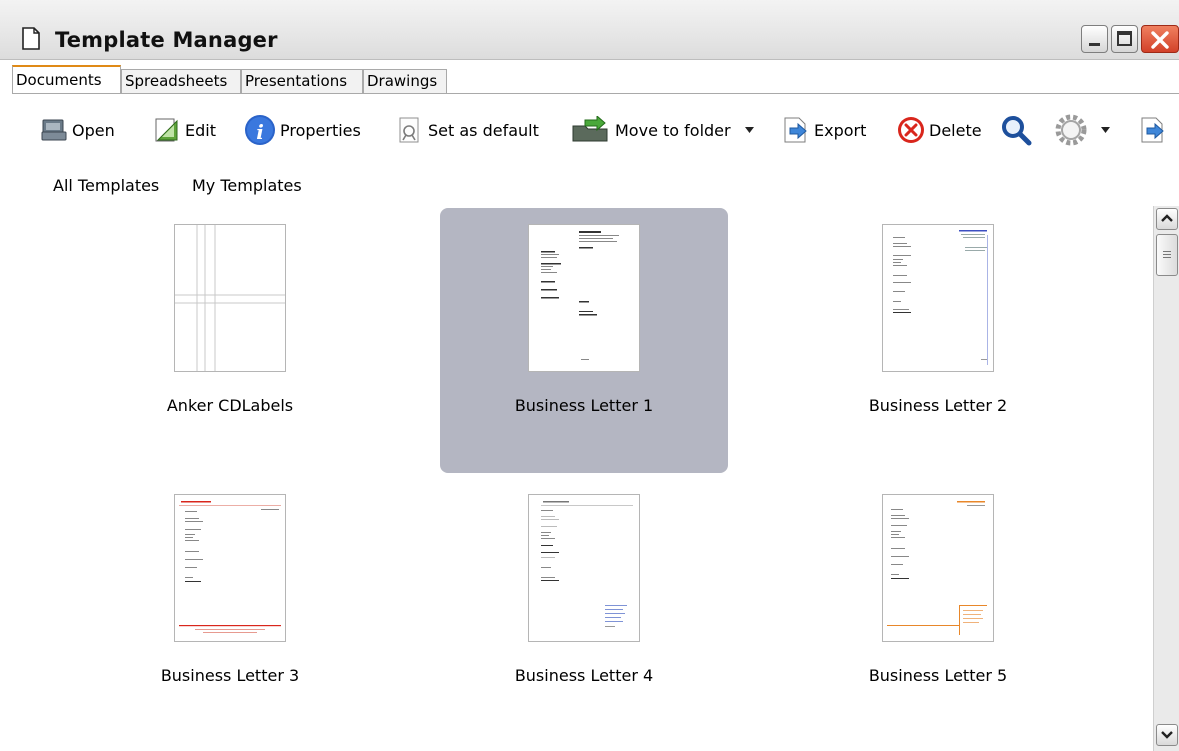  I want to click on search-icon, so click(1017, 131).